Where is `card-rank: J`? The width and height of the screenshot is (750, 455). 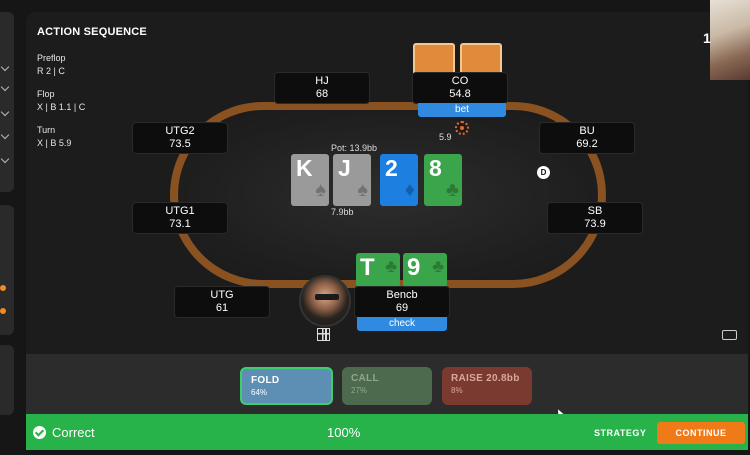
card-rank: J is located at coordinates (344, 168).